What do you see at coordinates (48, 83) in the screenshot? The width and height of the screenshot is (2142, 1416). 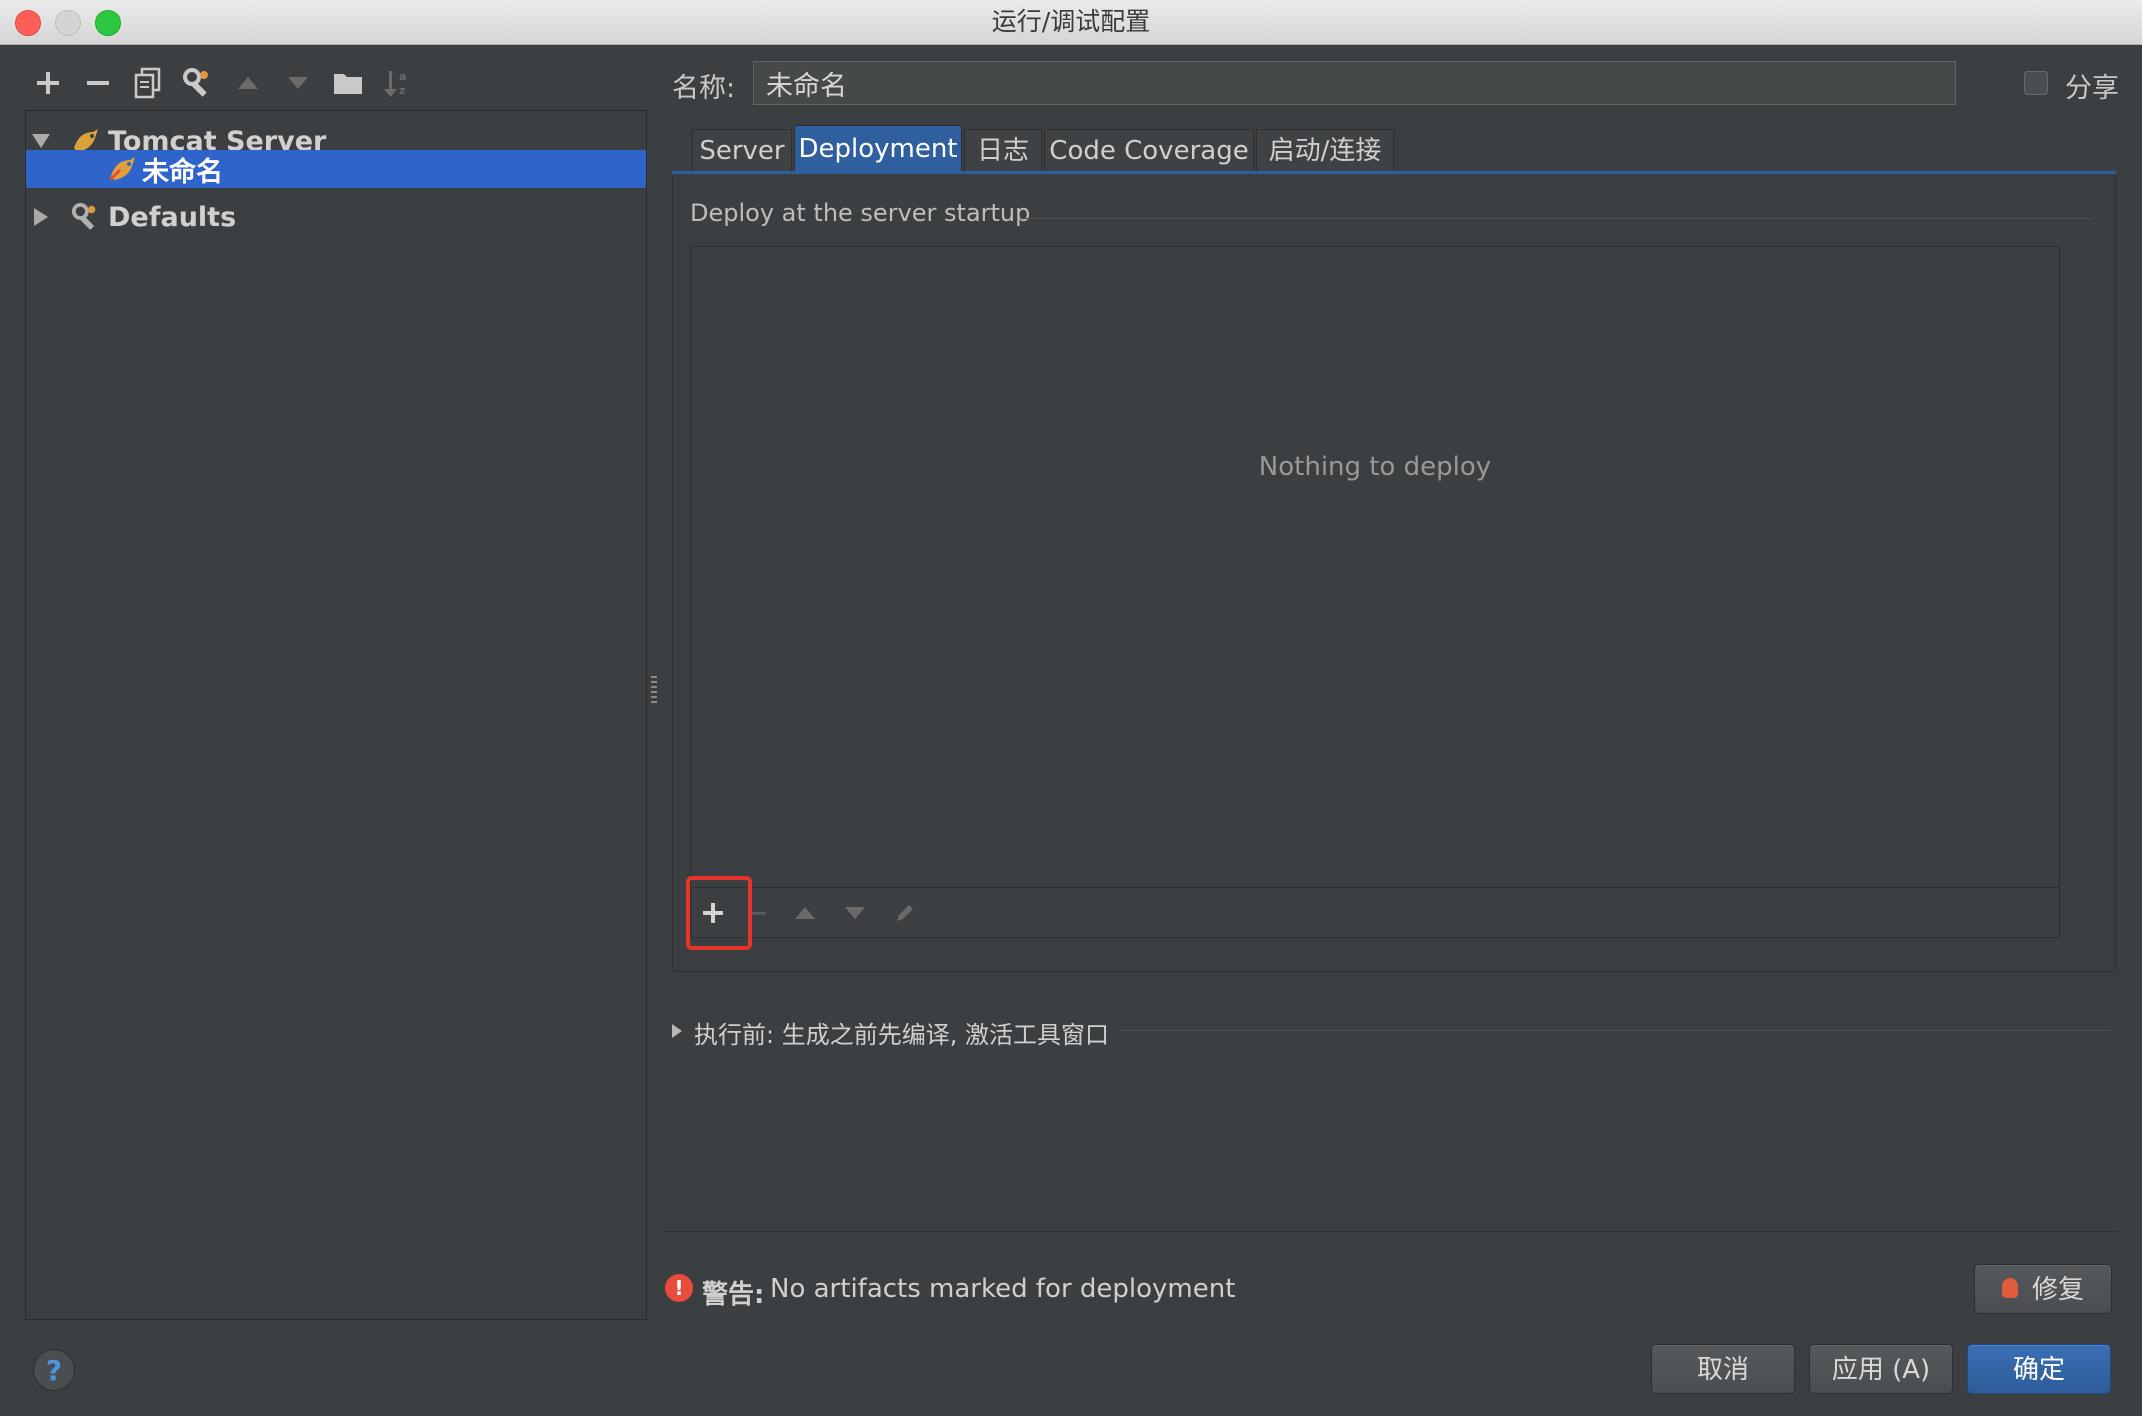 I see `add-icon` at bounding box center [48, 83].